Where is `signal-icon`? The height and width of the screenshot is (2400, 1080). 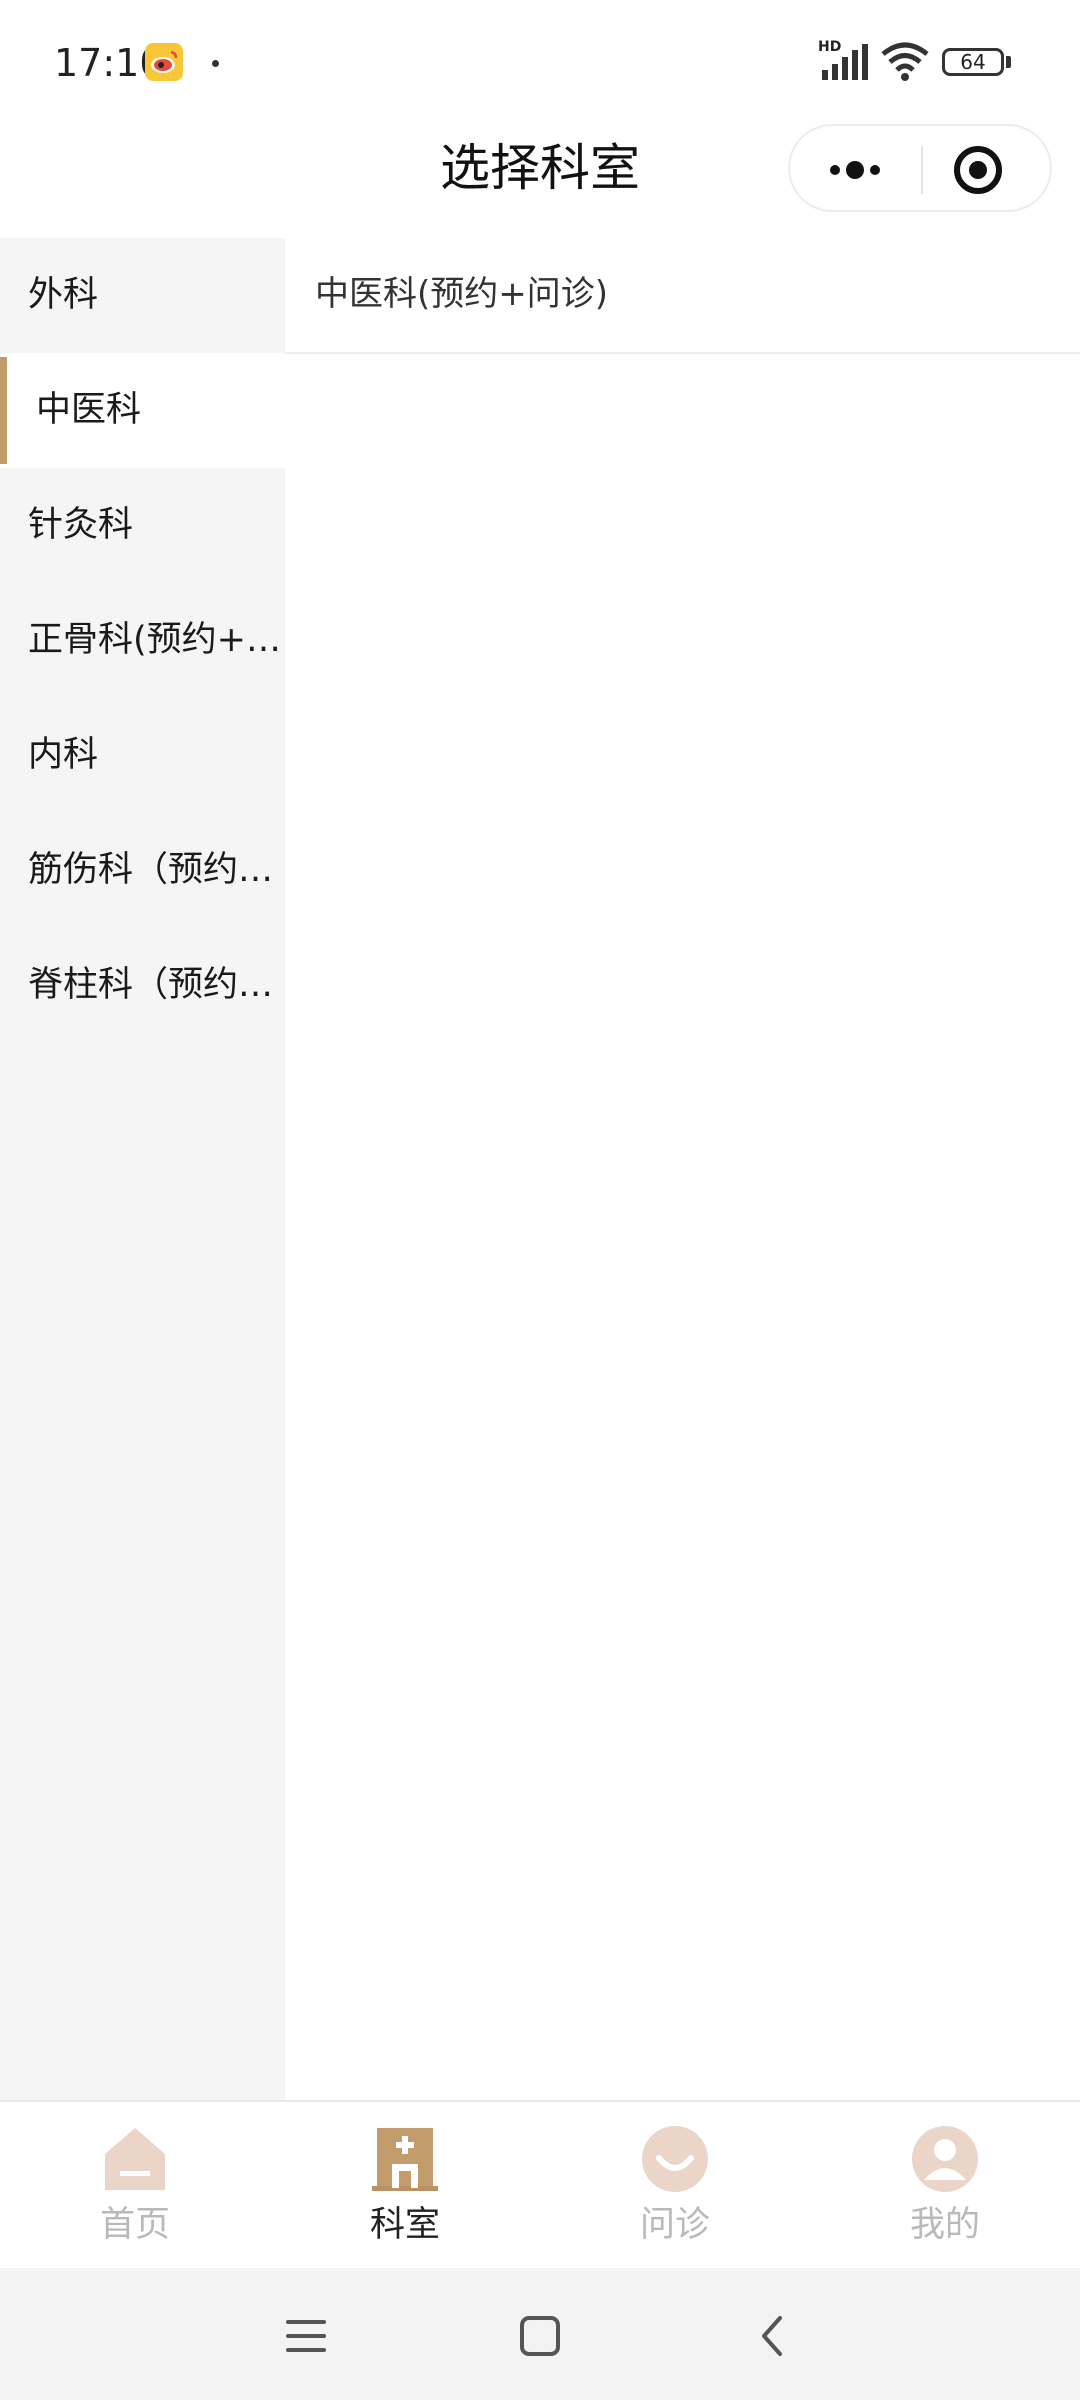 signal-icon is located at coordinates (845, 62).